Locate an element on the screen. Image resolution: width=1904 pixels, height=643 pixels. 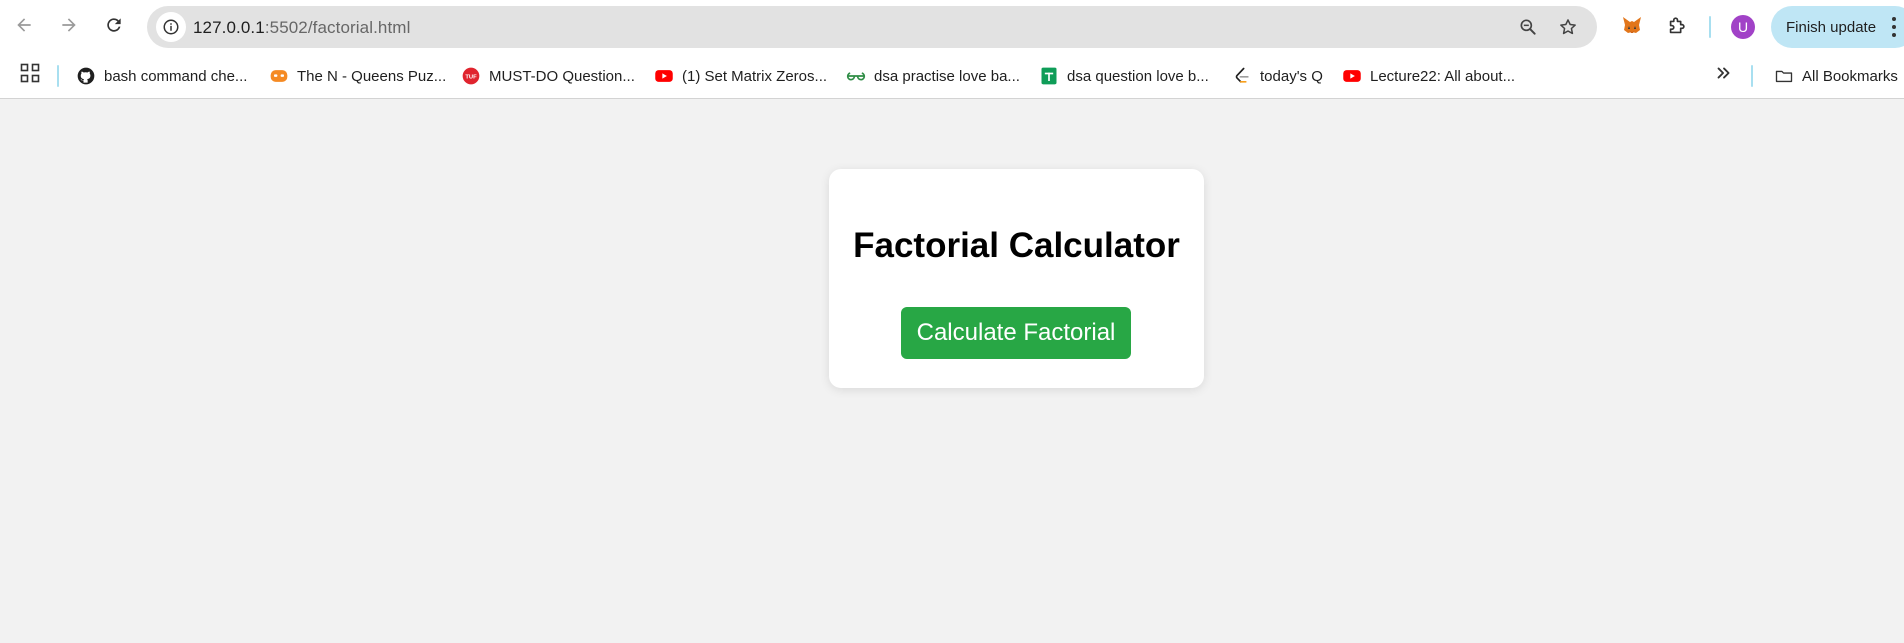
google-sheets-icon is located at coordinates (1049, 76).